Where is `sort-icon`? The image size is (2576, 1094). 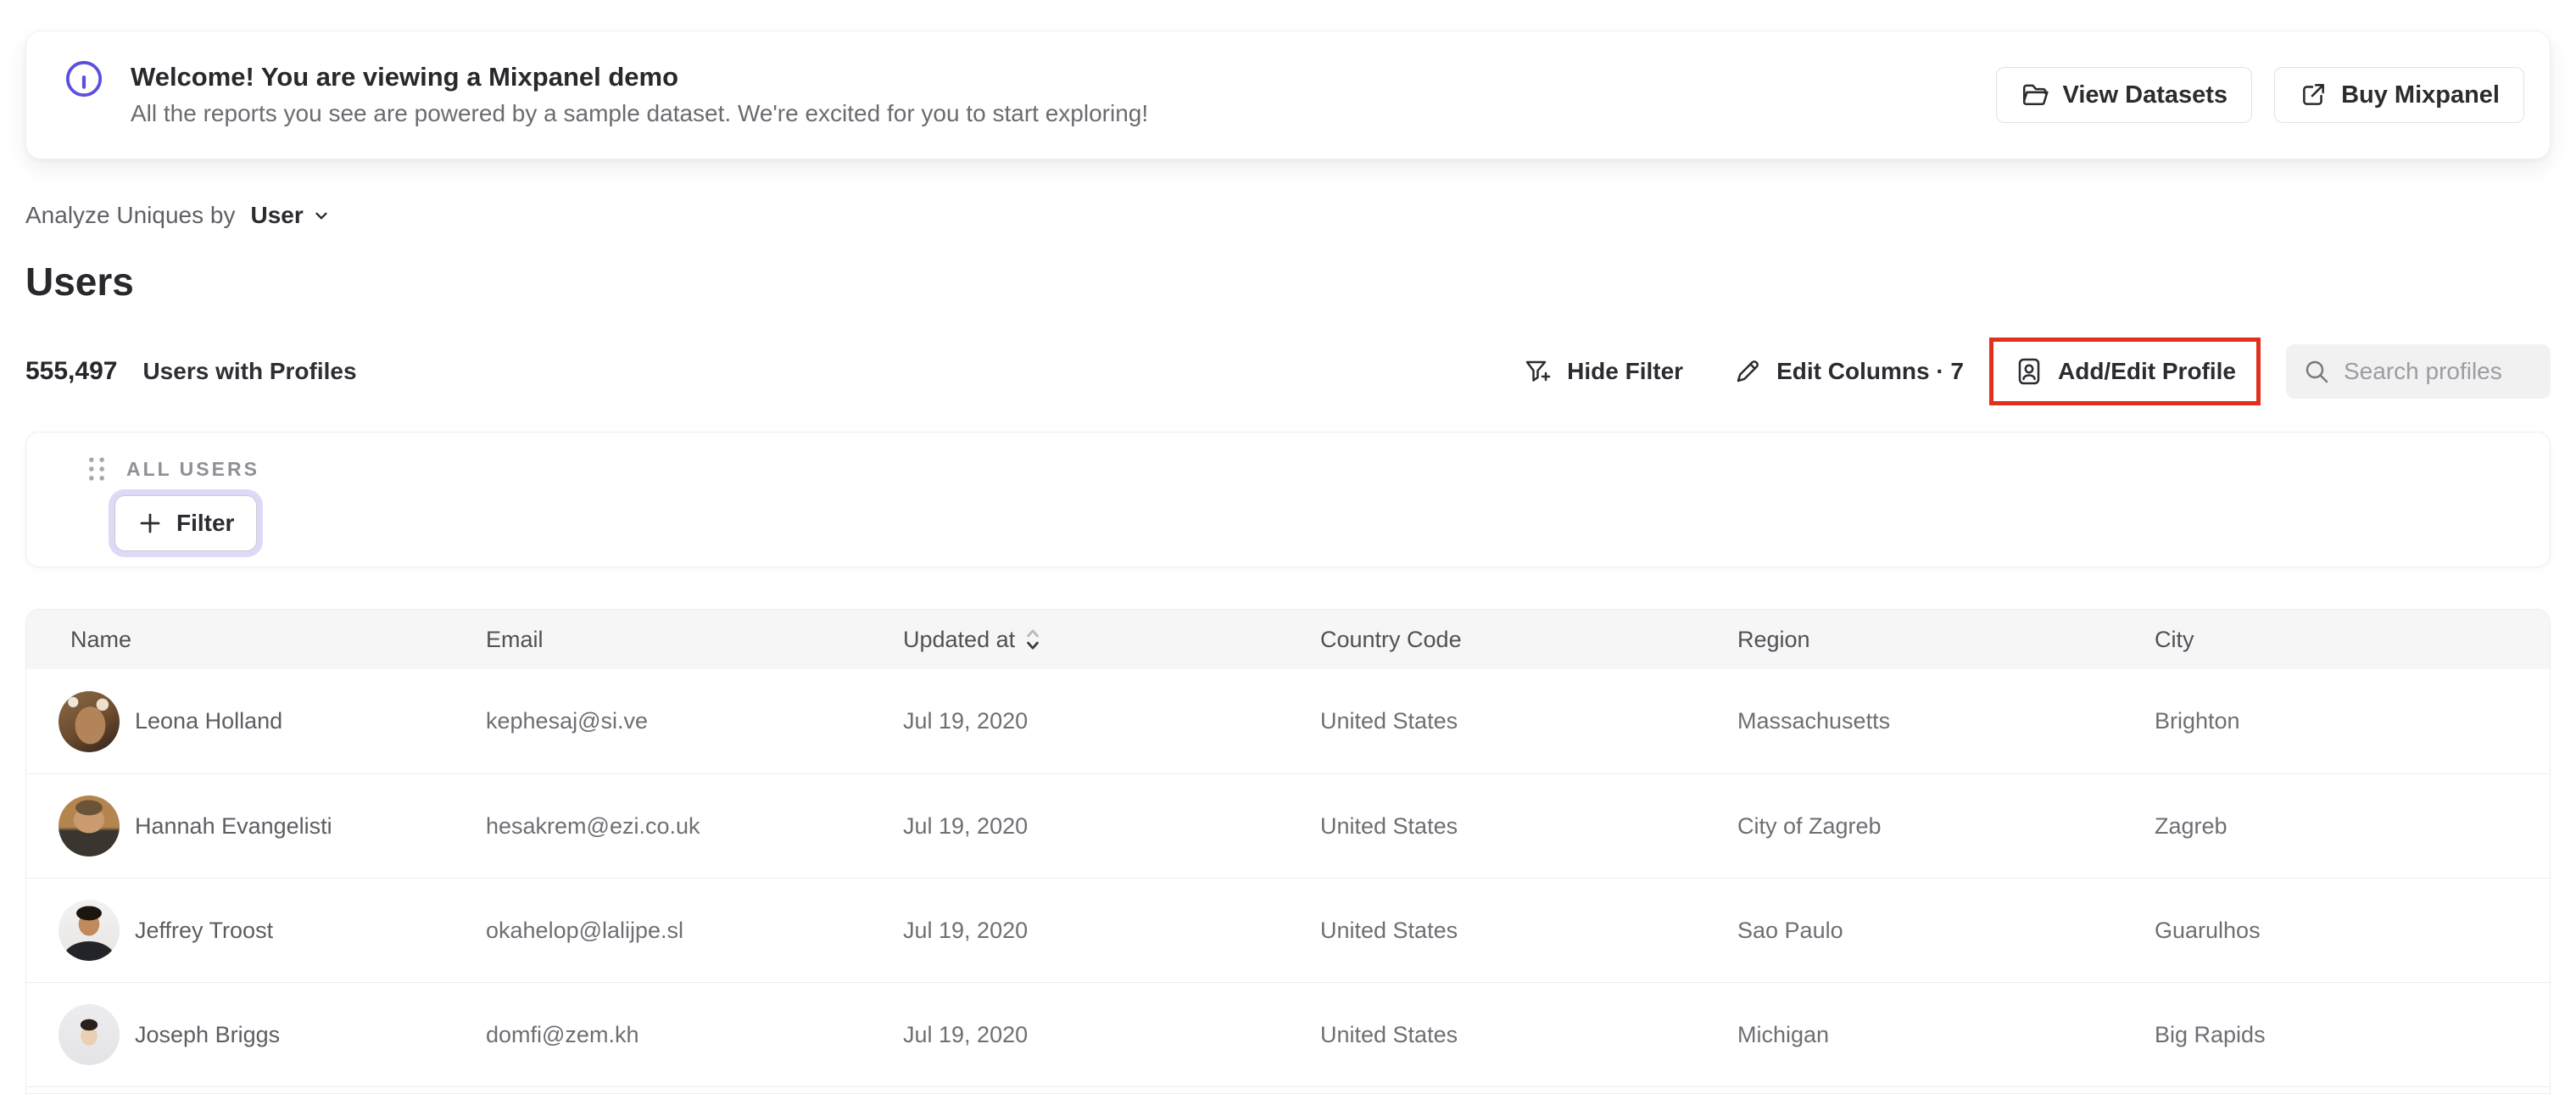 sort-icon is located at coordinates (1032, 639).